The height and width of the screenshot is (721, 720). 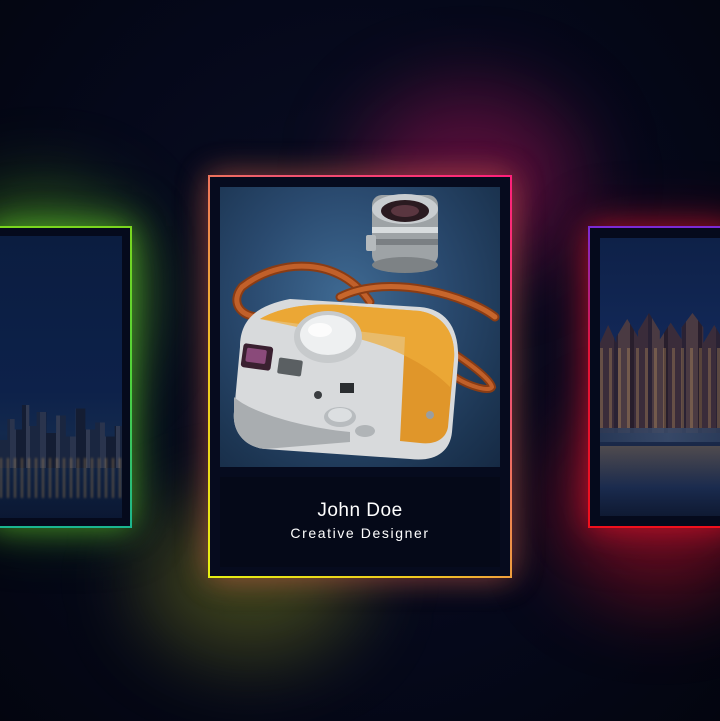 What do you see at coordinates (360, 510) in the screenshot?
I see `profile-name: John Doe` at bounding box center [360, 510].